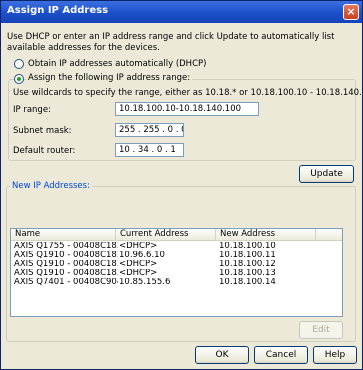 The height and width of the screenshot is (370, 363). What do you see at coordinates (187, 109) in the screenshot?
I see `ip-range-input: 10.18.100.10-10.18.140.100` at bounding box center [187, 109].